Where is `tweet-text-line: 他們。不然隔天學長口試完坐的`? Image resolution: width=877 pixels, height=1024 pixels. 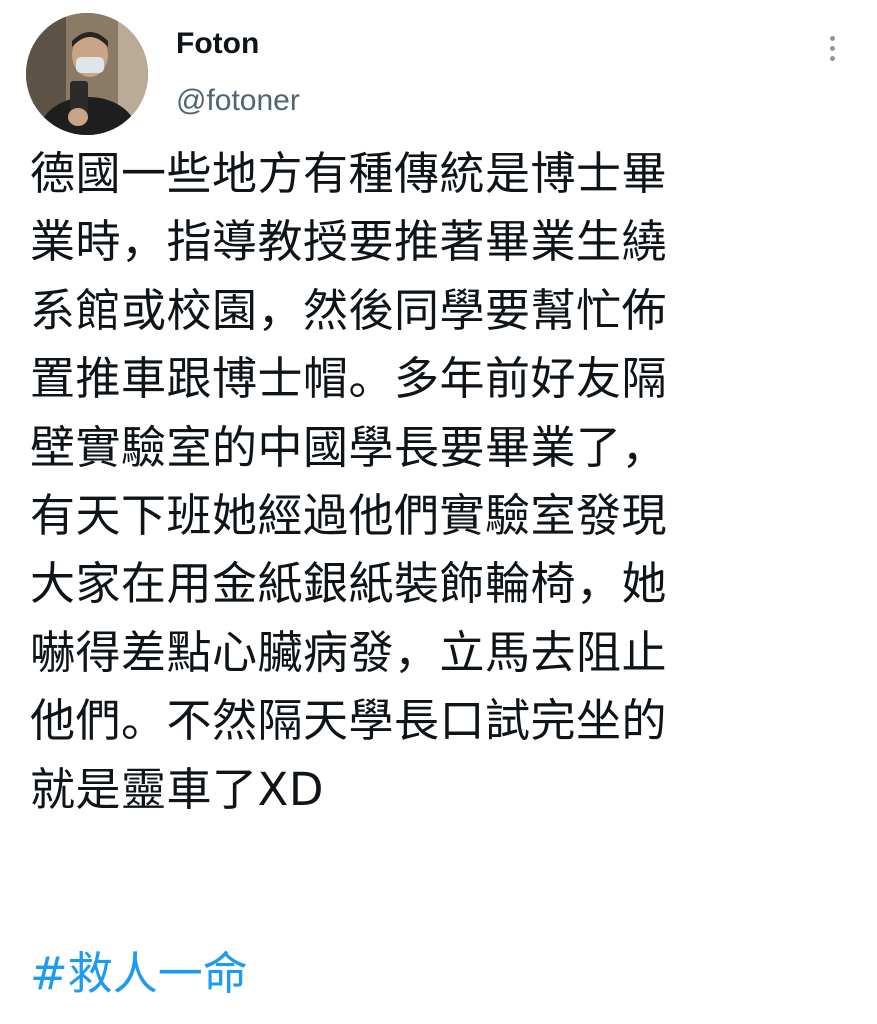
tweet-text-line: 他們。不然隔天學長口試完坐的 is located at coordinates (349, 721).